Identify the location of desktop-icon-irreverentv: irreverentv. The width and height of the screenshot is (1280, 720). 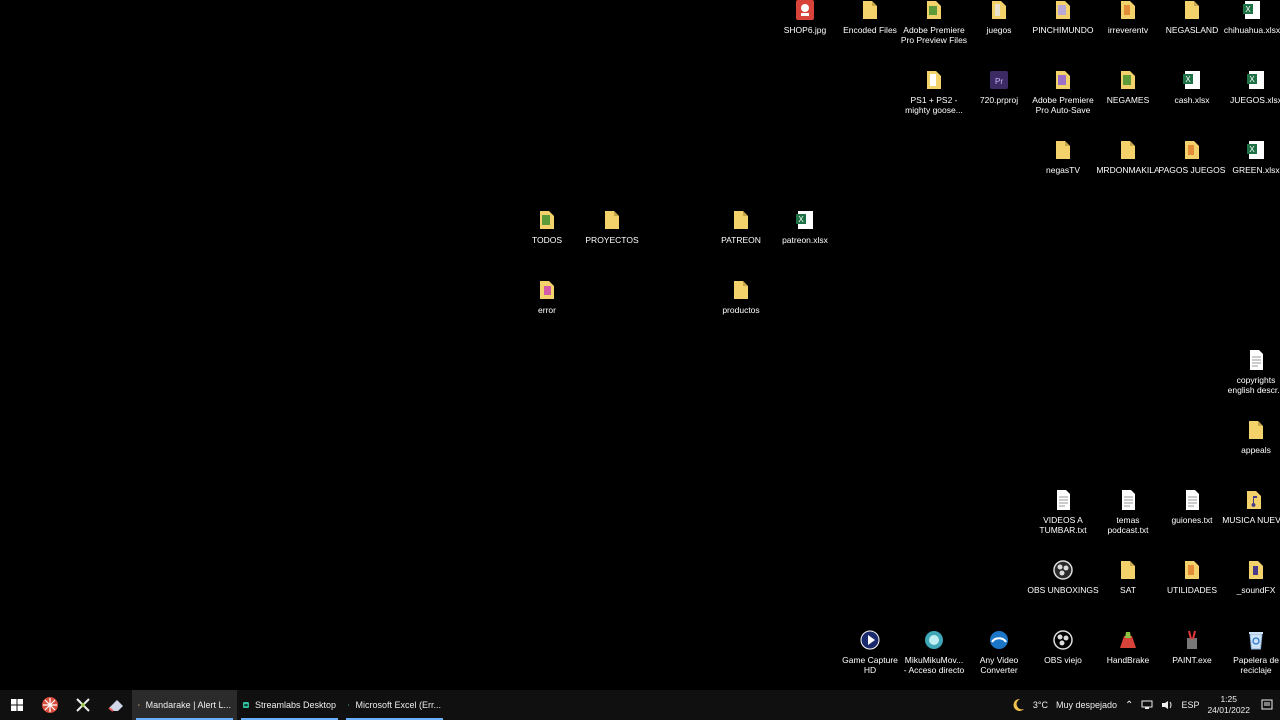
(1128, 17).